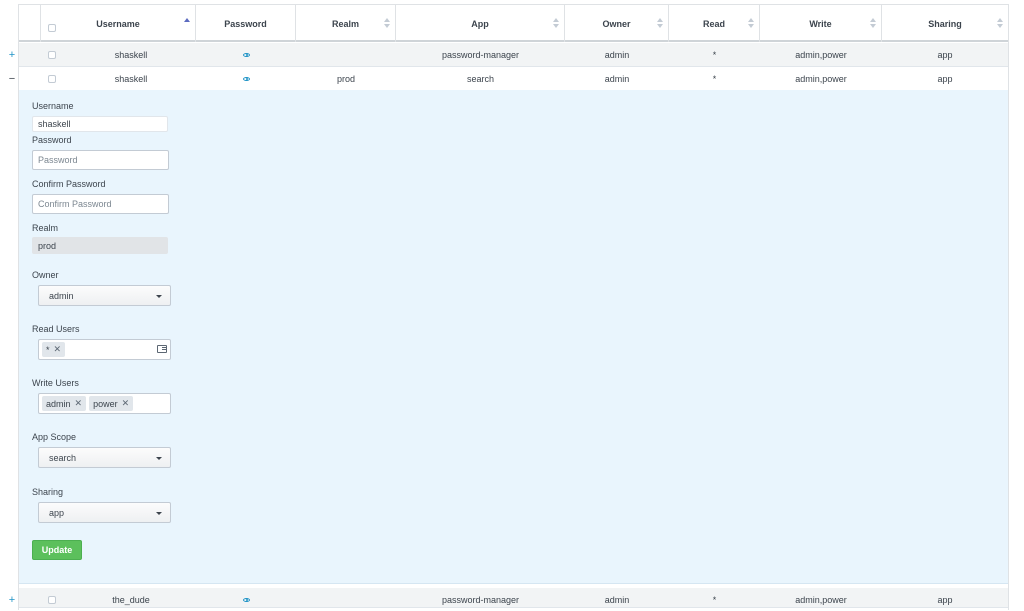 The image size is (1024, 611). What do you see at coordinates (104, 349) in the screenshot?
I see `read-users-input: * ✕` at bounding box center [104, 349].